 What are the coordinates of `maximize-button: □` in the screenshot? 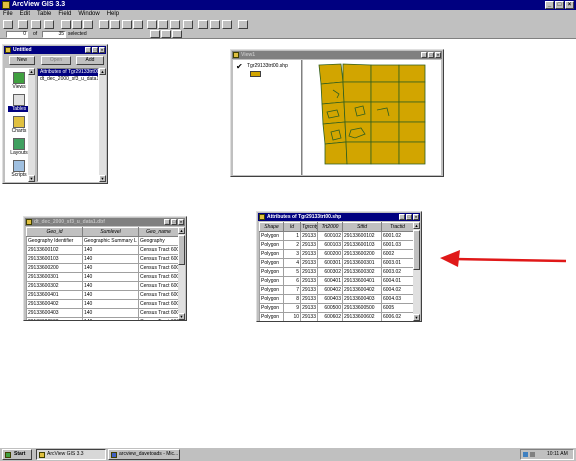 It's located at (559, 5).